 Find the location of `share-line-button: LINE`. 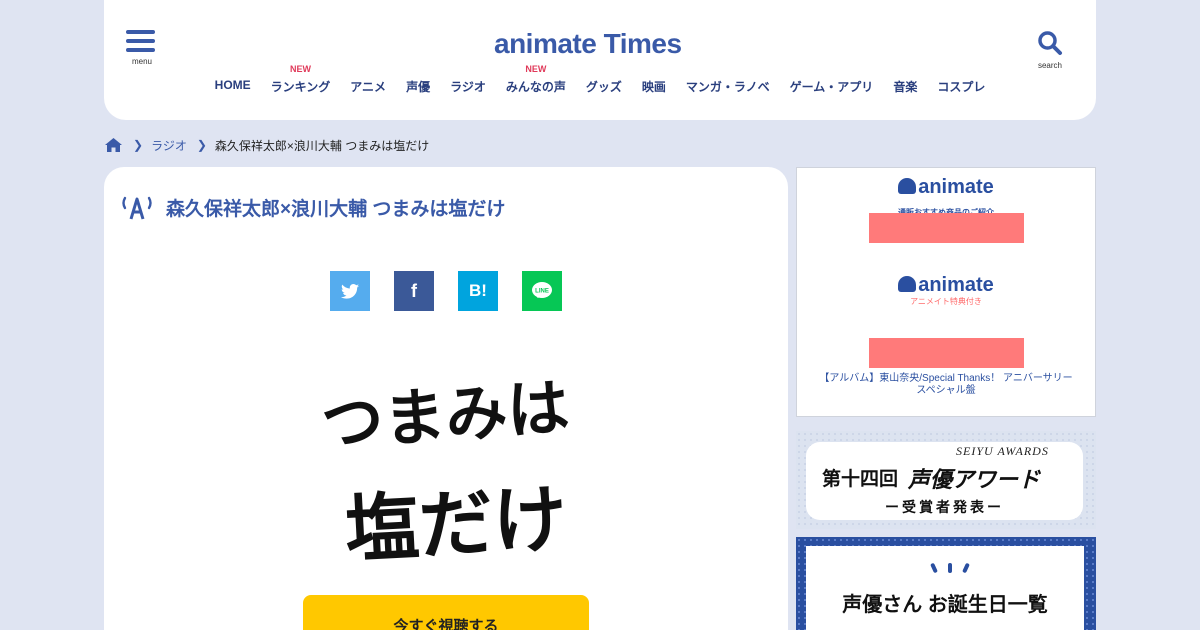

share-line-button: LINE is located at coordinates (542, 291).